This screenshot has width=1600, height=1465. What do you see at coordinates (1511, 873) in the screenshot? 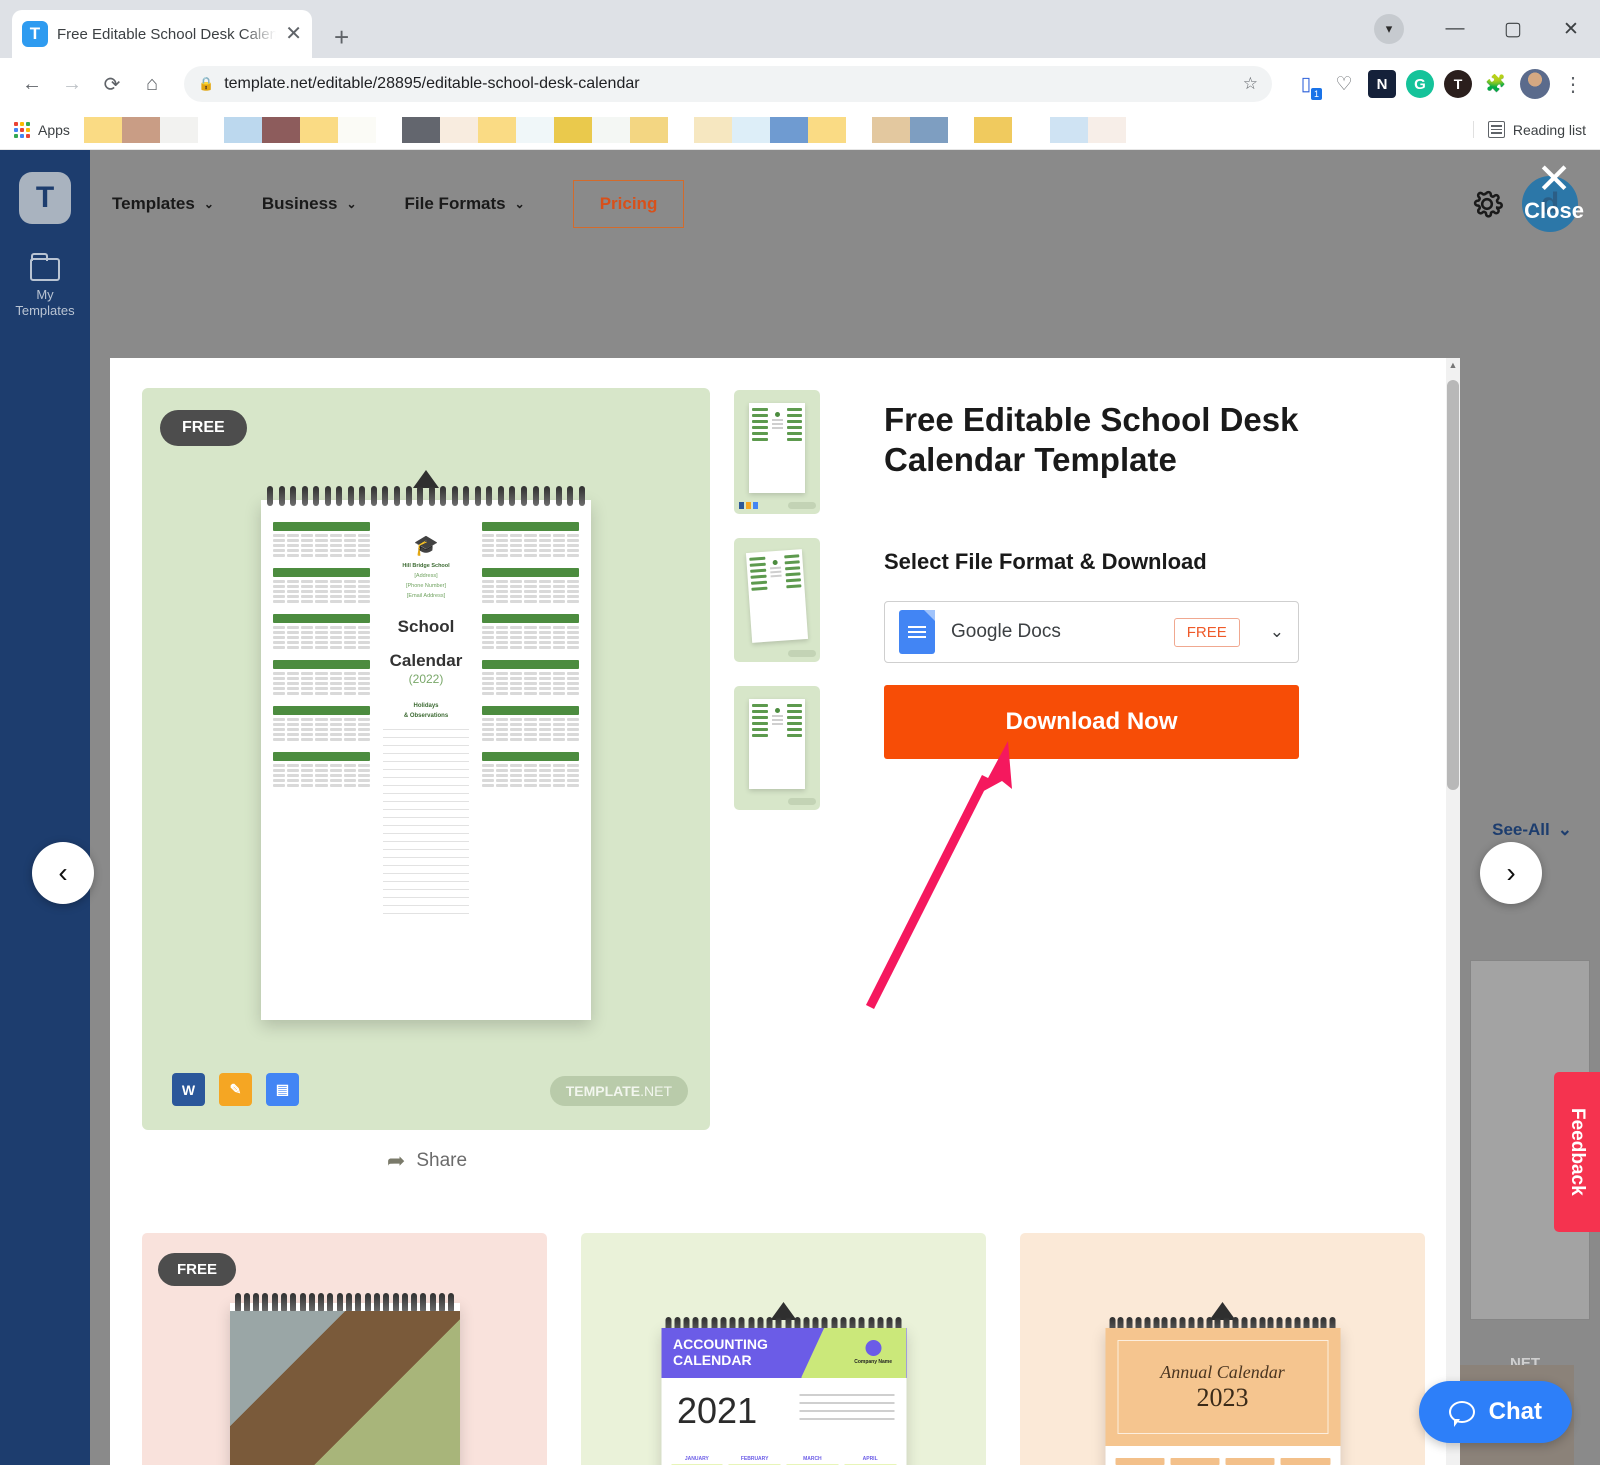
I see `carousel-next-button: ›` at bounding box center [1511, 873].